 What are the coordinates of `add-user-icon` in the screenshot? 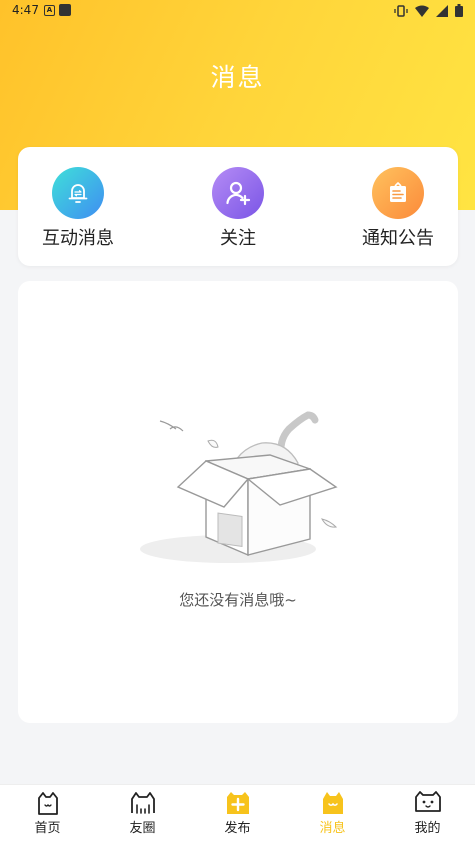 It's located at (238, 193).